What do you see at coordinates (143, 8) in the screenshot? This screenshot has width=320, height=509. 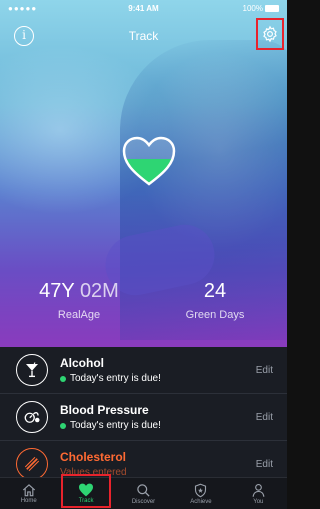 I see `status-bar: ●●●●● 9:41 AM 100%` at bounding box center [143, 8].